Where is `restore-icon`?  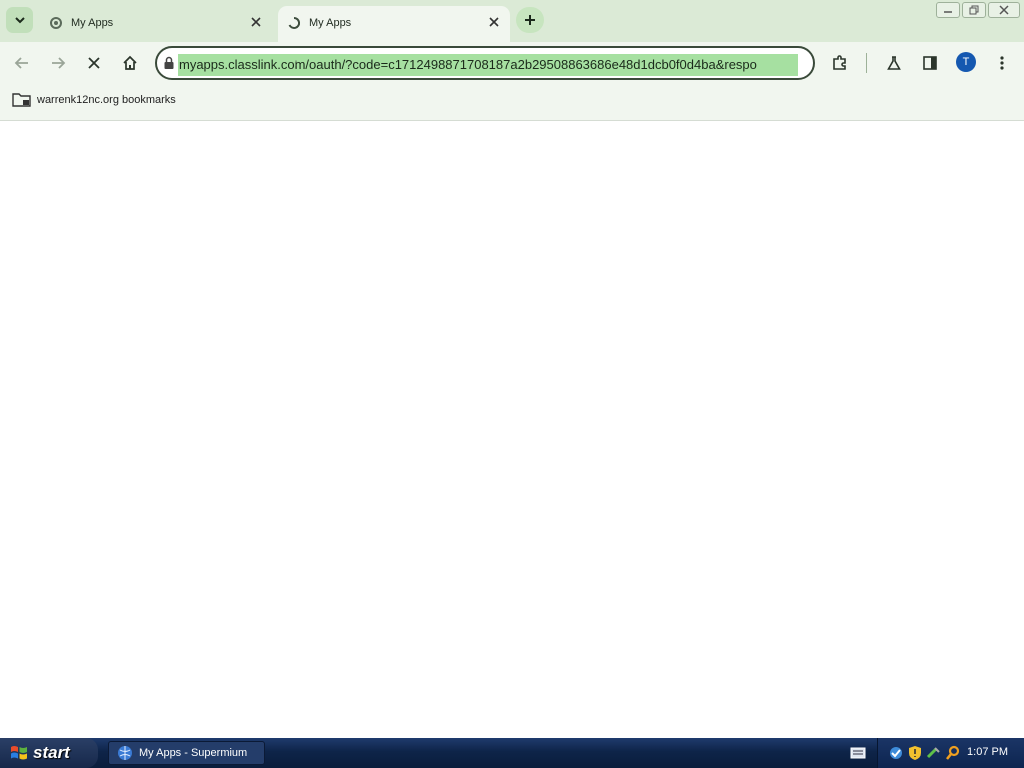 restore-icon is located at coordinates (974, 10).